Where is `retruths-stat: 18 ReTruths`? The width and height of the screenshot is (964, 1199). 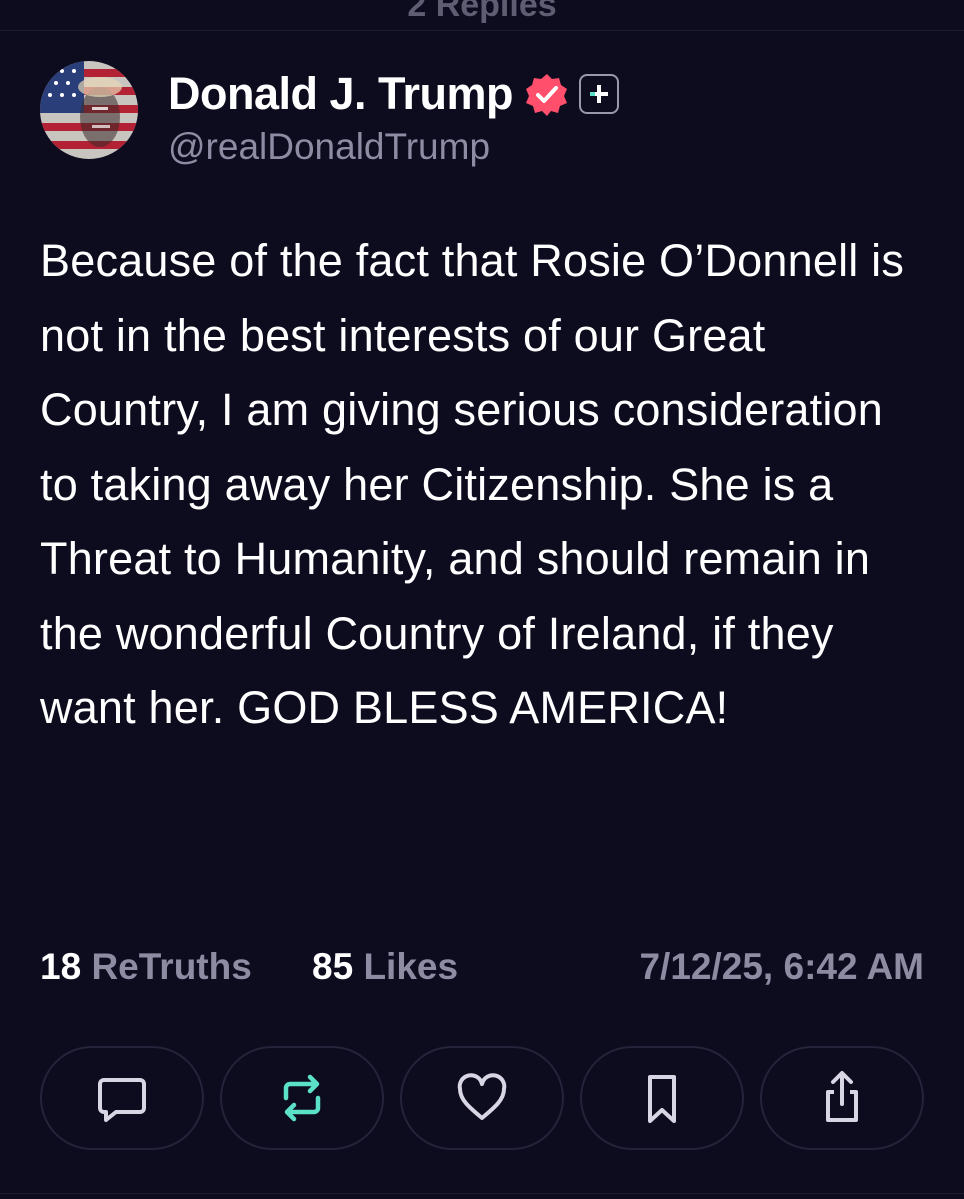 retruths-stat: 18 ReTruths is located at coordinates (146, 967).